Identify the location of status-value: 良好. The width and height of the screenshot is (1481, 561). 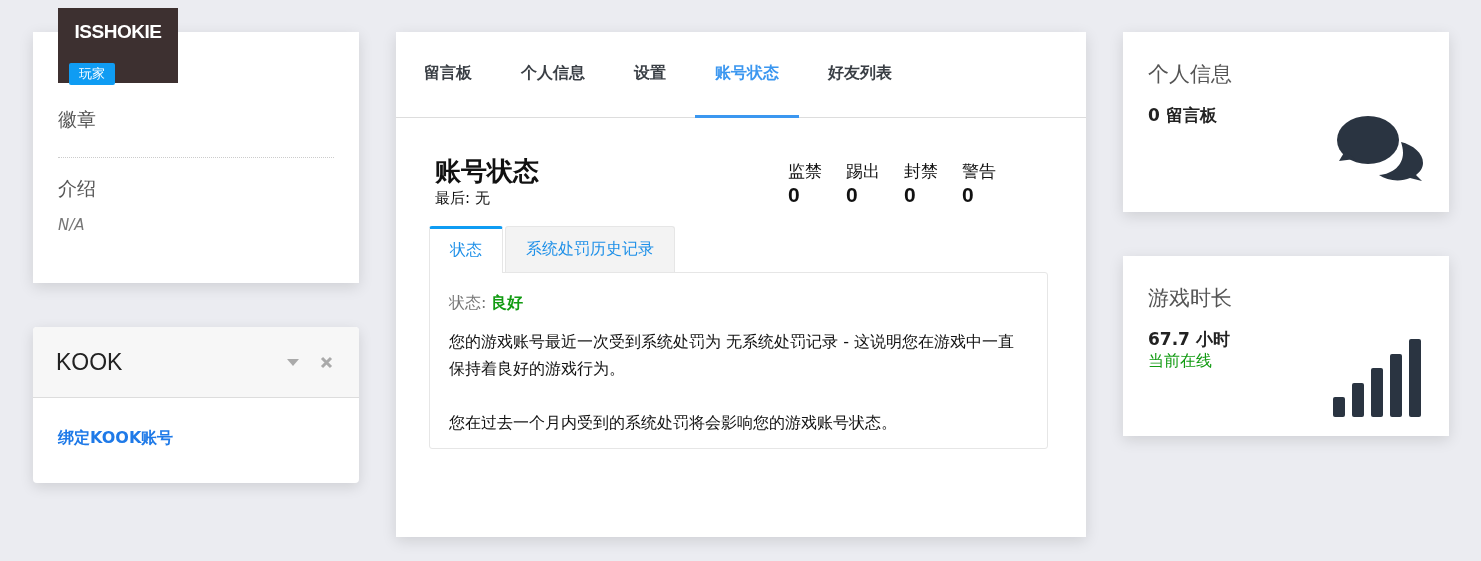
(507, 302).